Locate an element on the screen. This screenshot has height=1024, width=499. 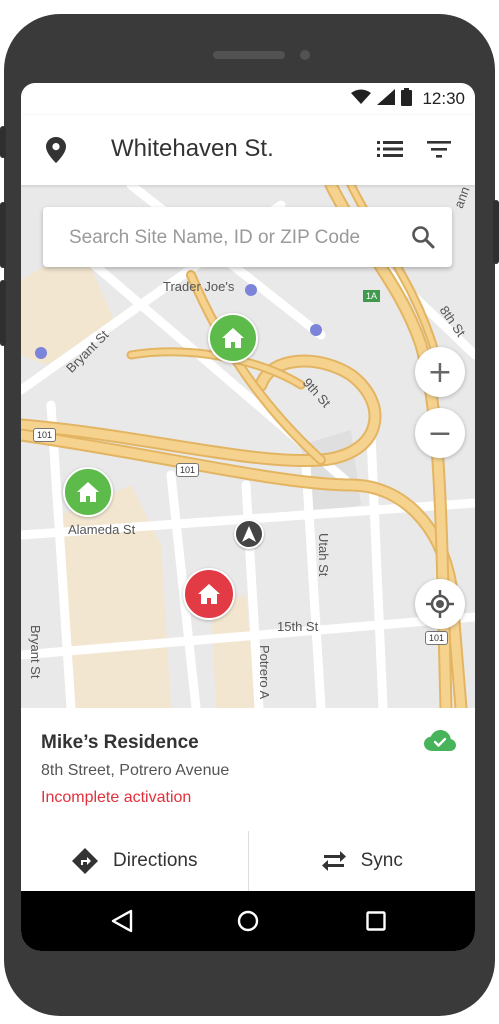
map-label-trader-joes: Trader Joe's is located at coordinates (199, 286).